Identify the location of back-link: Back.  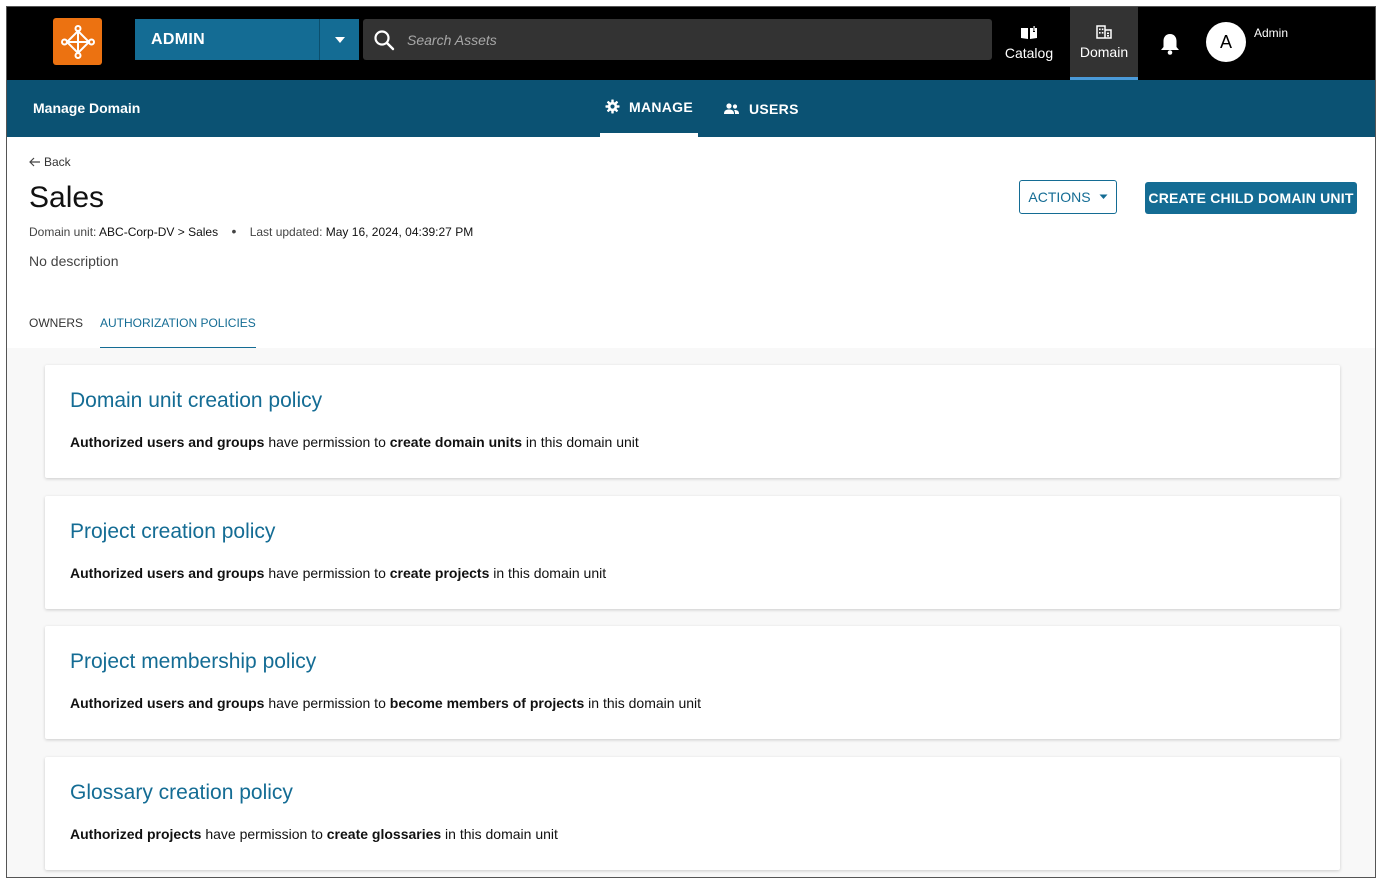
(50, 162).